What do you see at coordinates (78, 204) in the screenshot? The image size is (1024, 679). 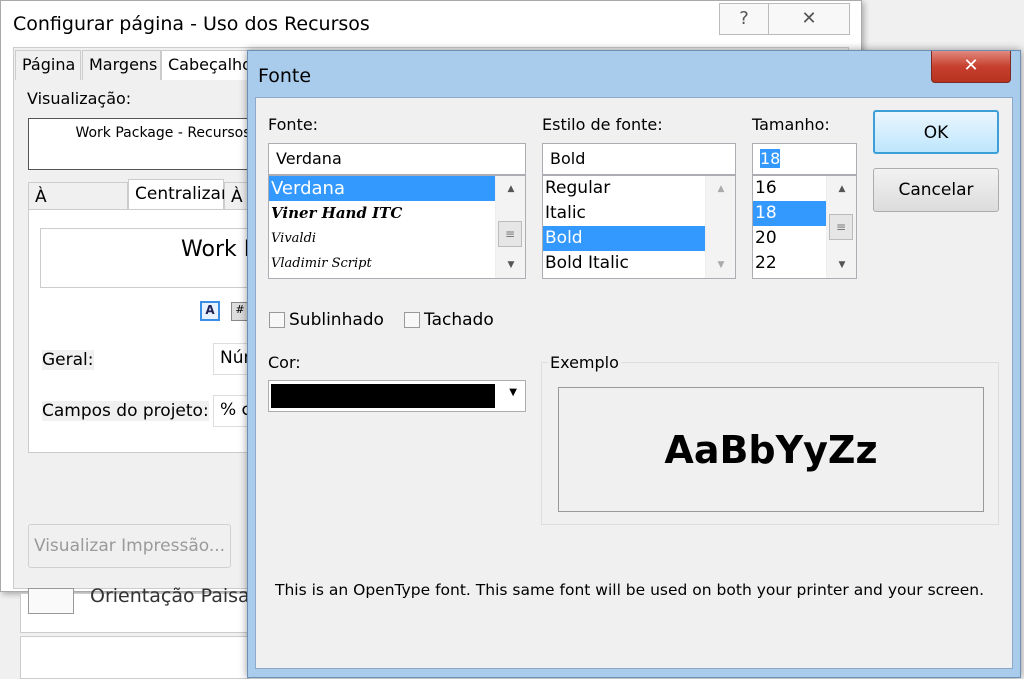 I see `tab-left: À esquerda` at bounding box center [78, 204].